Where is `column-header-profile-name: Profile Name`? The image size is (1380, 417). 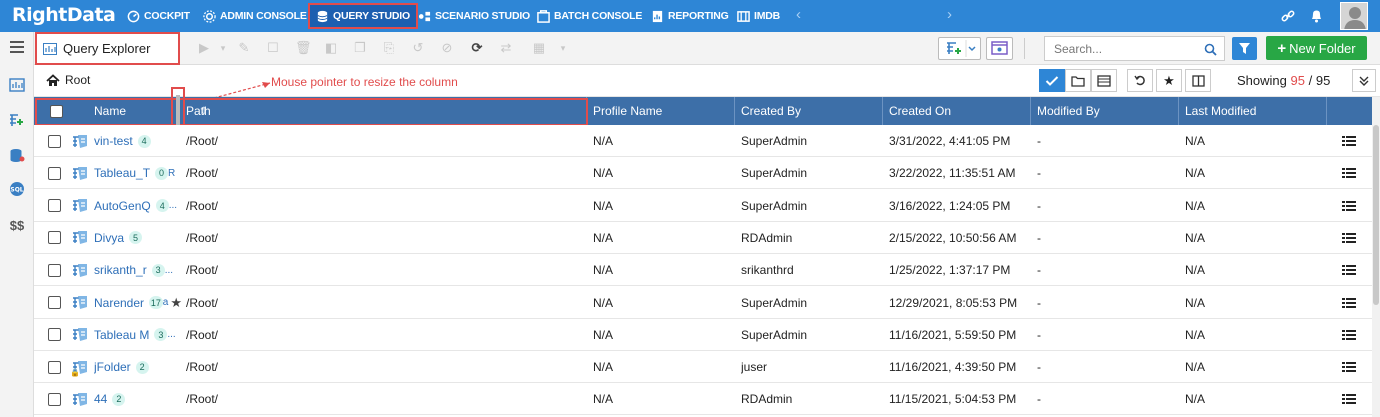 column-header-profile-name: Profile Name is located at coordinates (661, 111).